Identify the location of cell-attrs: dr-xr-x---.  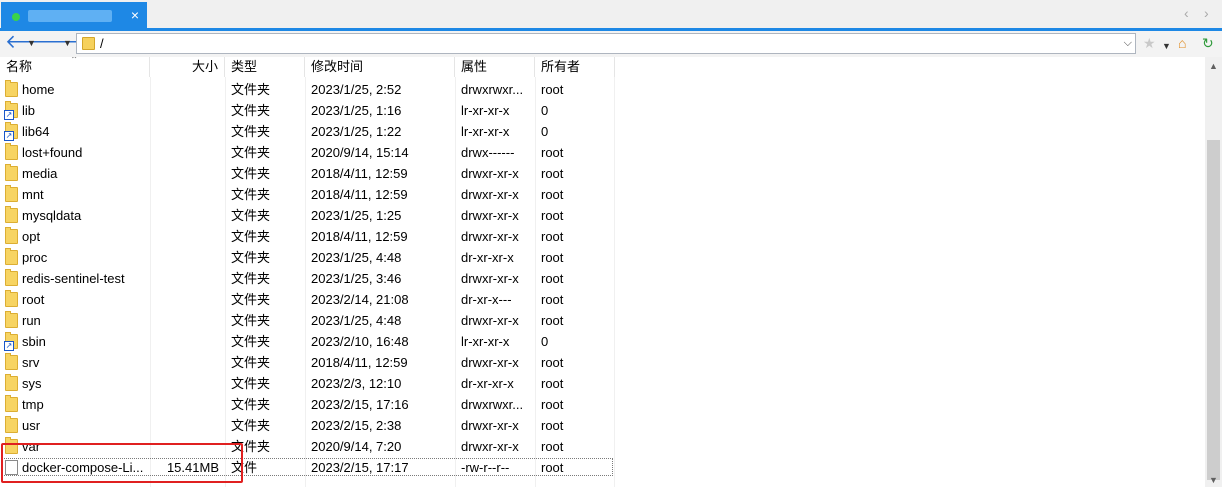
(495, 299).